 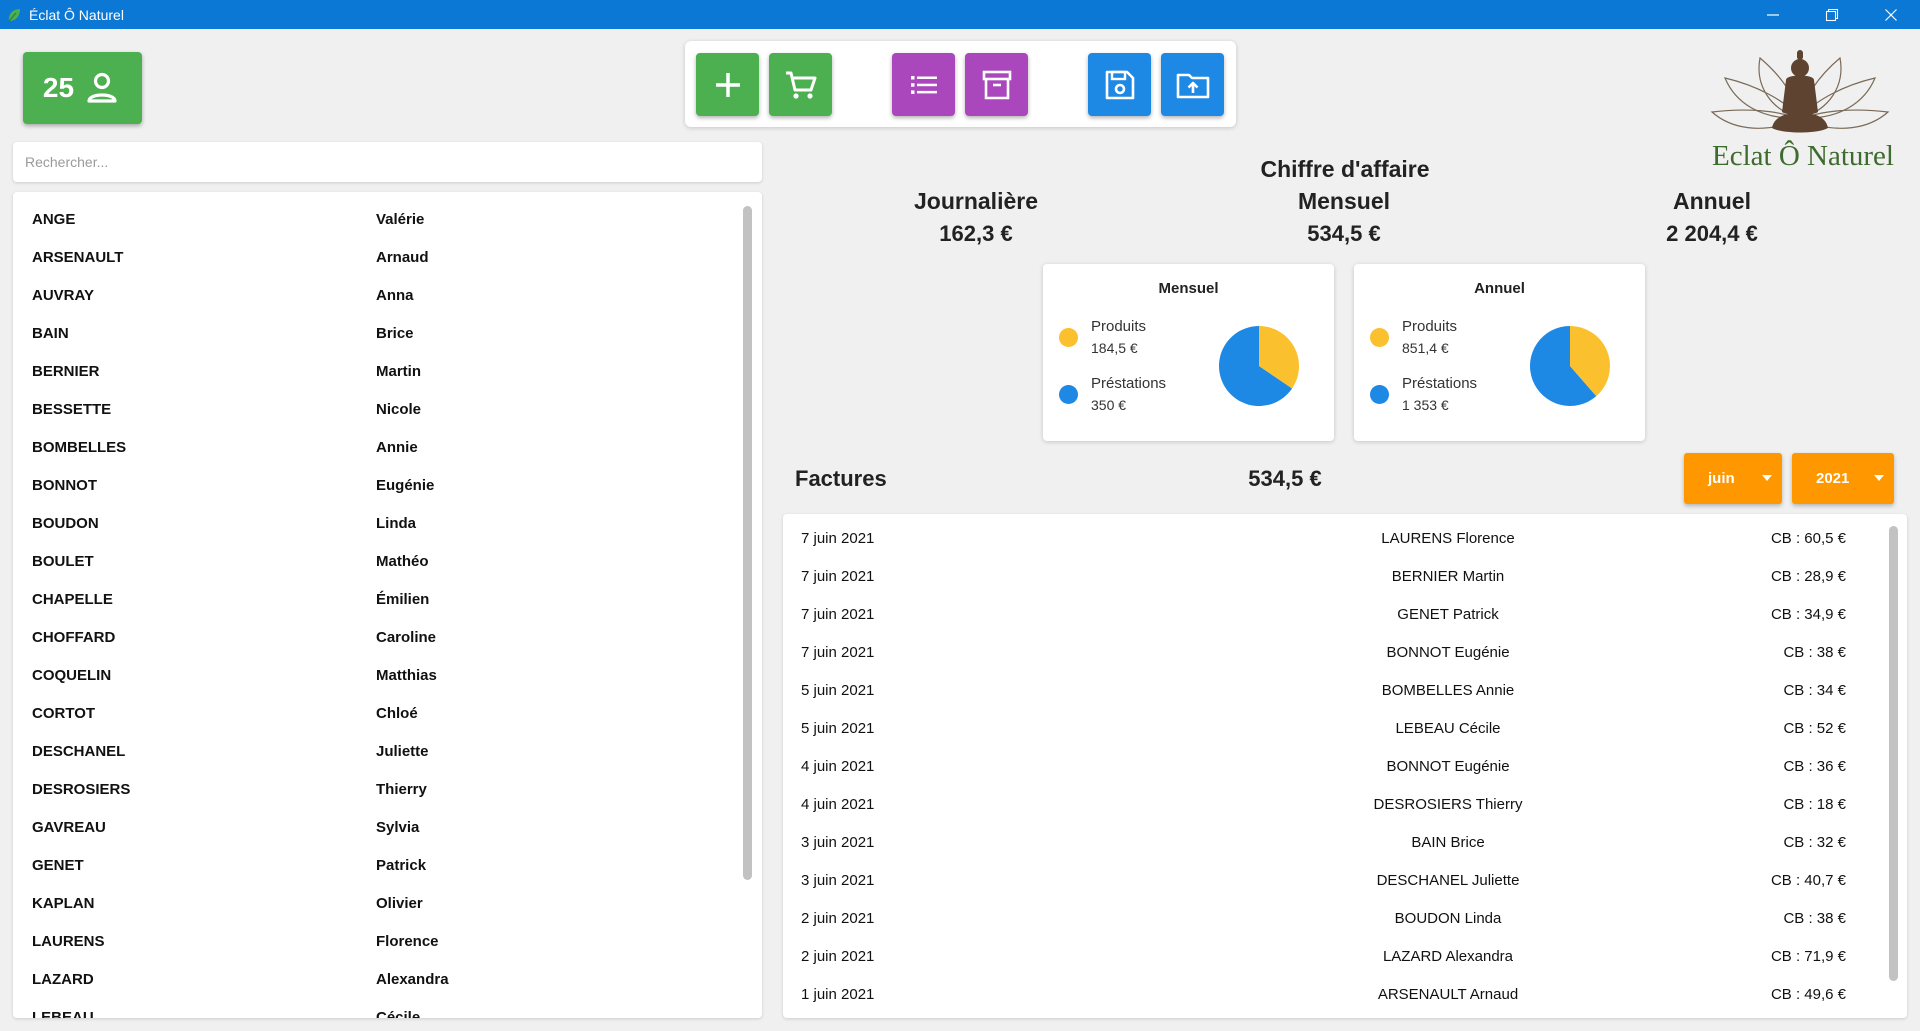 I want to click on invoice-payment: CB : 38 €, so click(x=1814, y=918).